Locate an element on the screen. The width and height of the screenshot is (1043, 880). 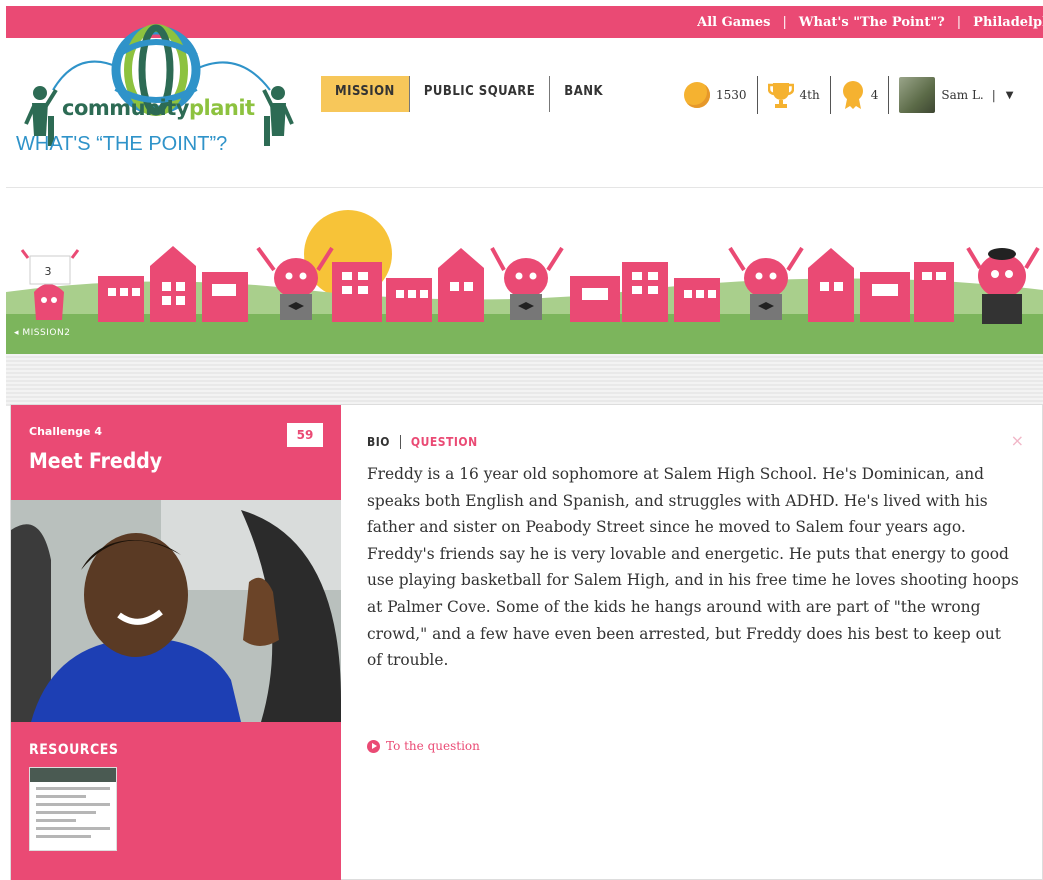
player-stats: 1530 4th 4 Sam L. | ▼ is located at coordinates (853, 95).